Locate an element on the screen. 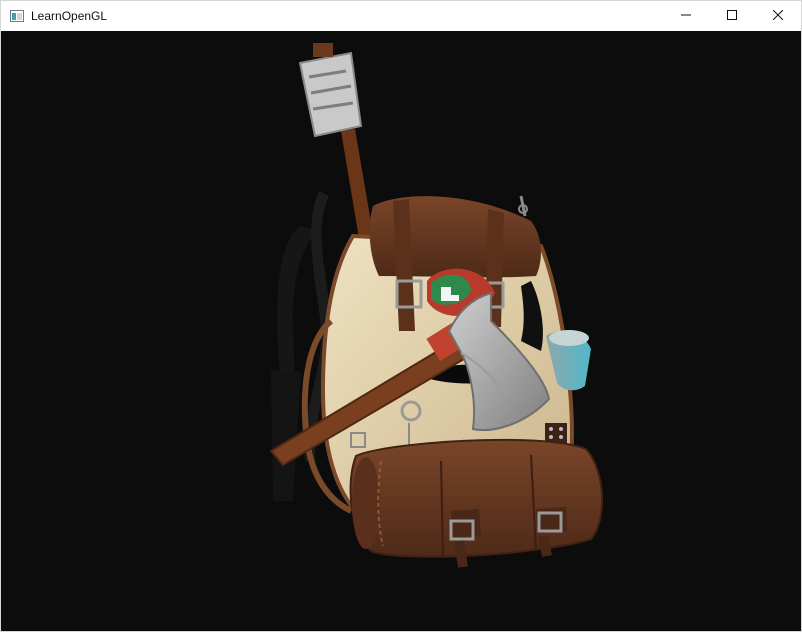  window-controls is located at coordinates (732, 16).